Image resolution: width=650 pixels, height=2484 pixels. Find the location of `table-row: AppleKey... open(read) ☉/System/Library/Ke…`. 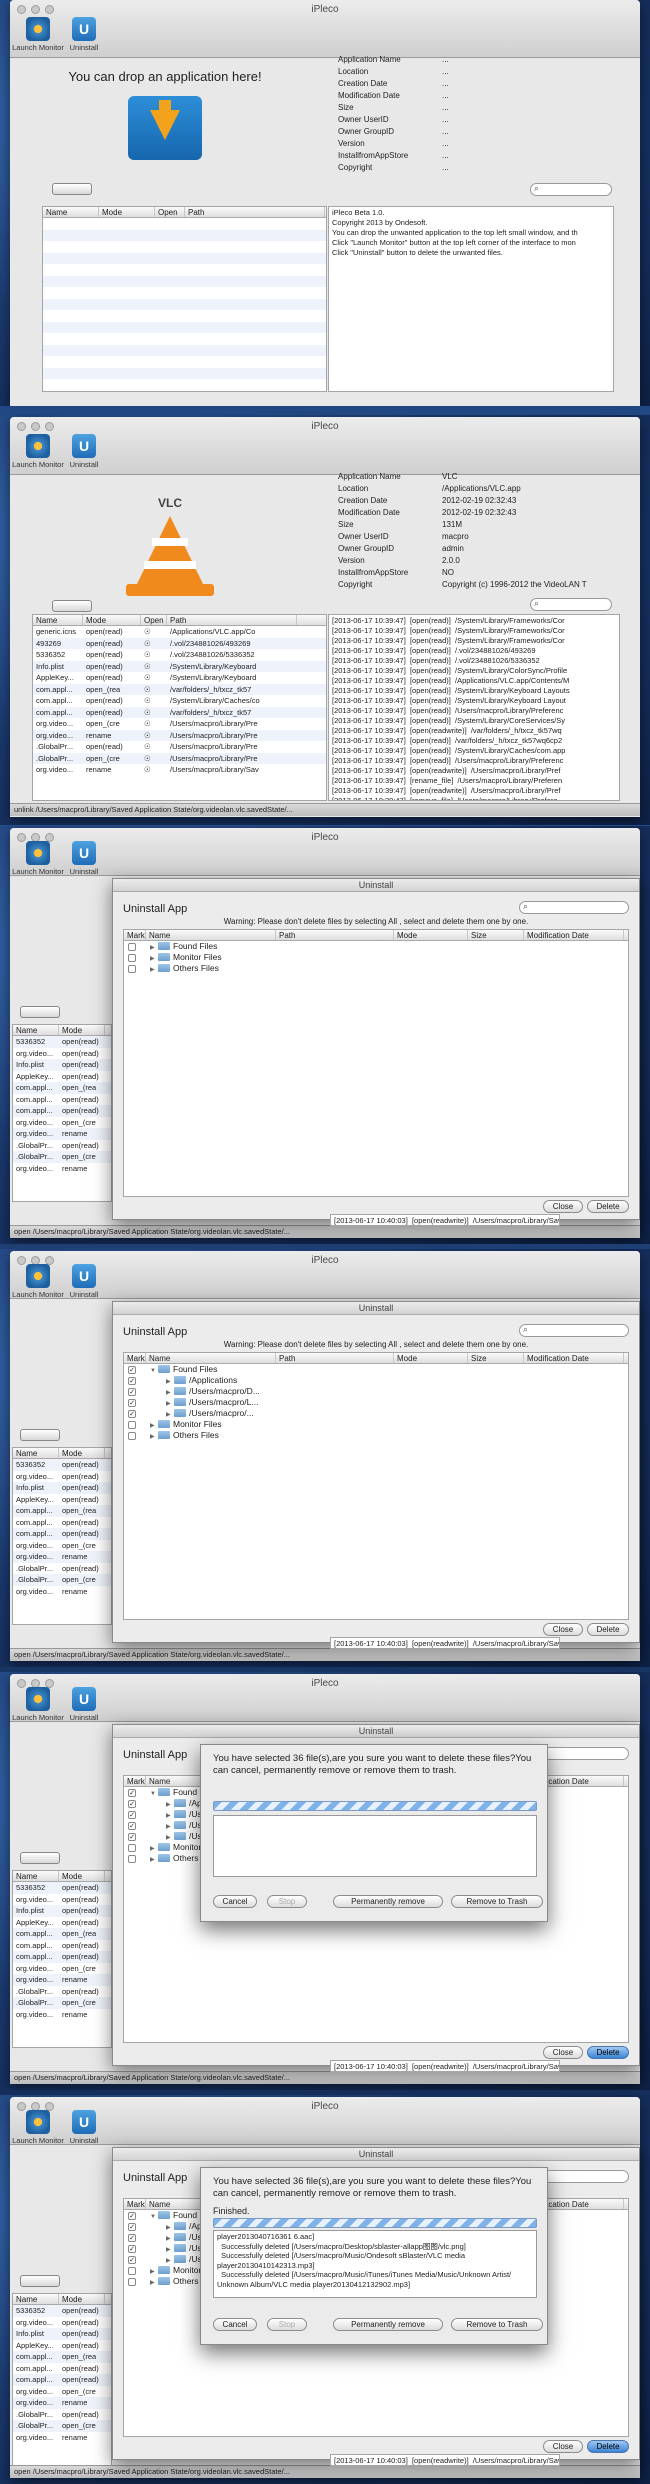

table-row: AppleKey... open(read) ☉/System/Library/Ke… is located at coordinates (179, 678).